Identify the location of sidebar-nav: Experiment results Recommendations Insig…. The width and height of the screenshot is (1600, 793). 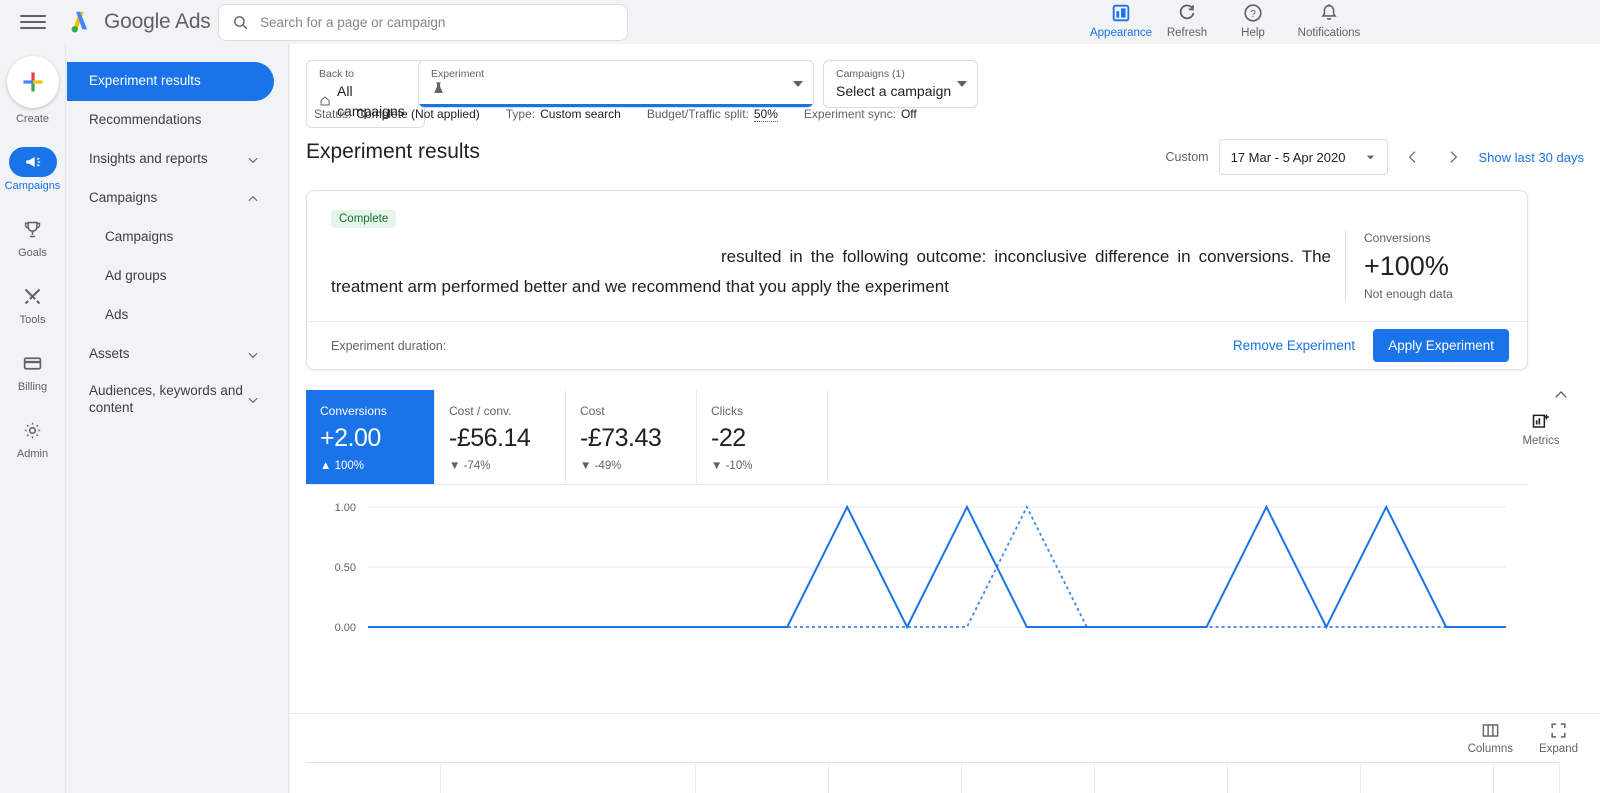
(178, 418).